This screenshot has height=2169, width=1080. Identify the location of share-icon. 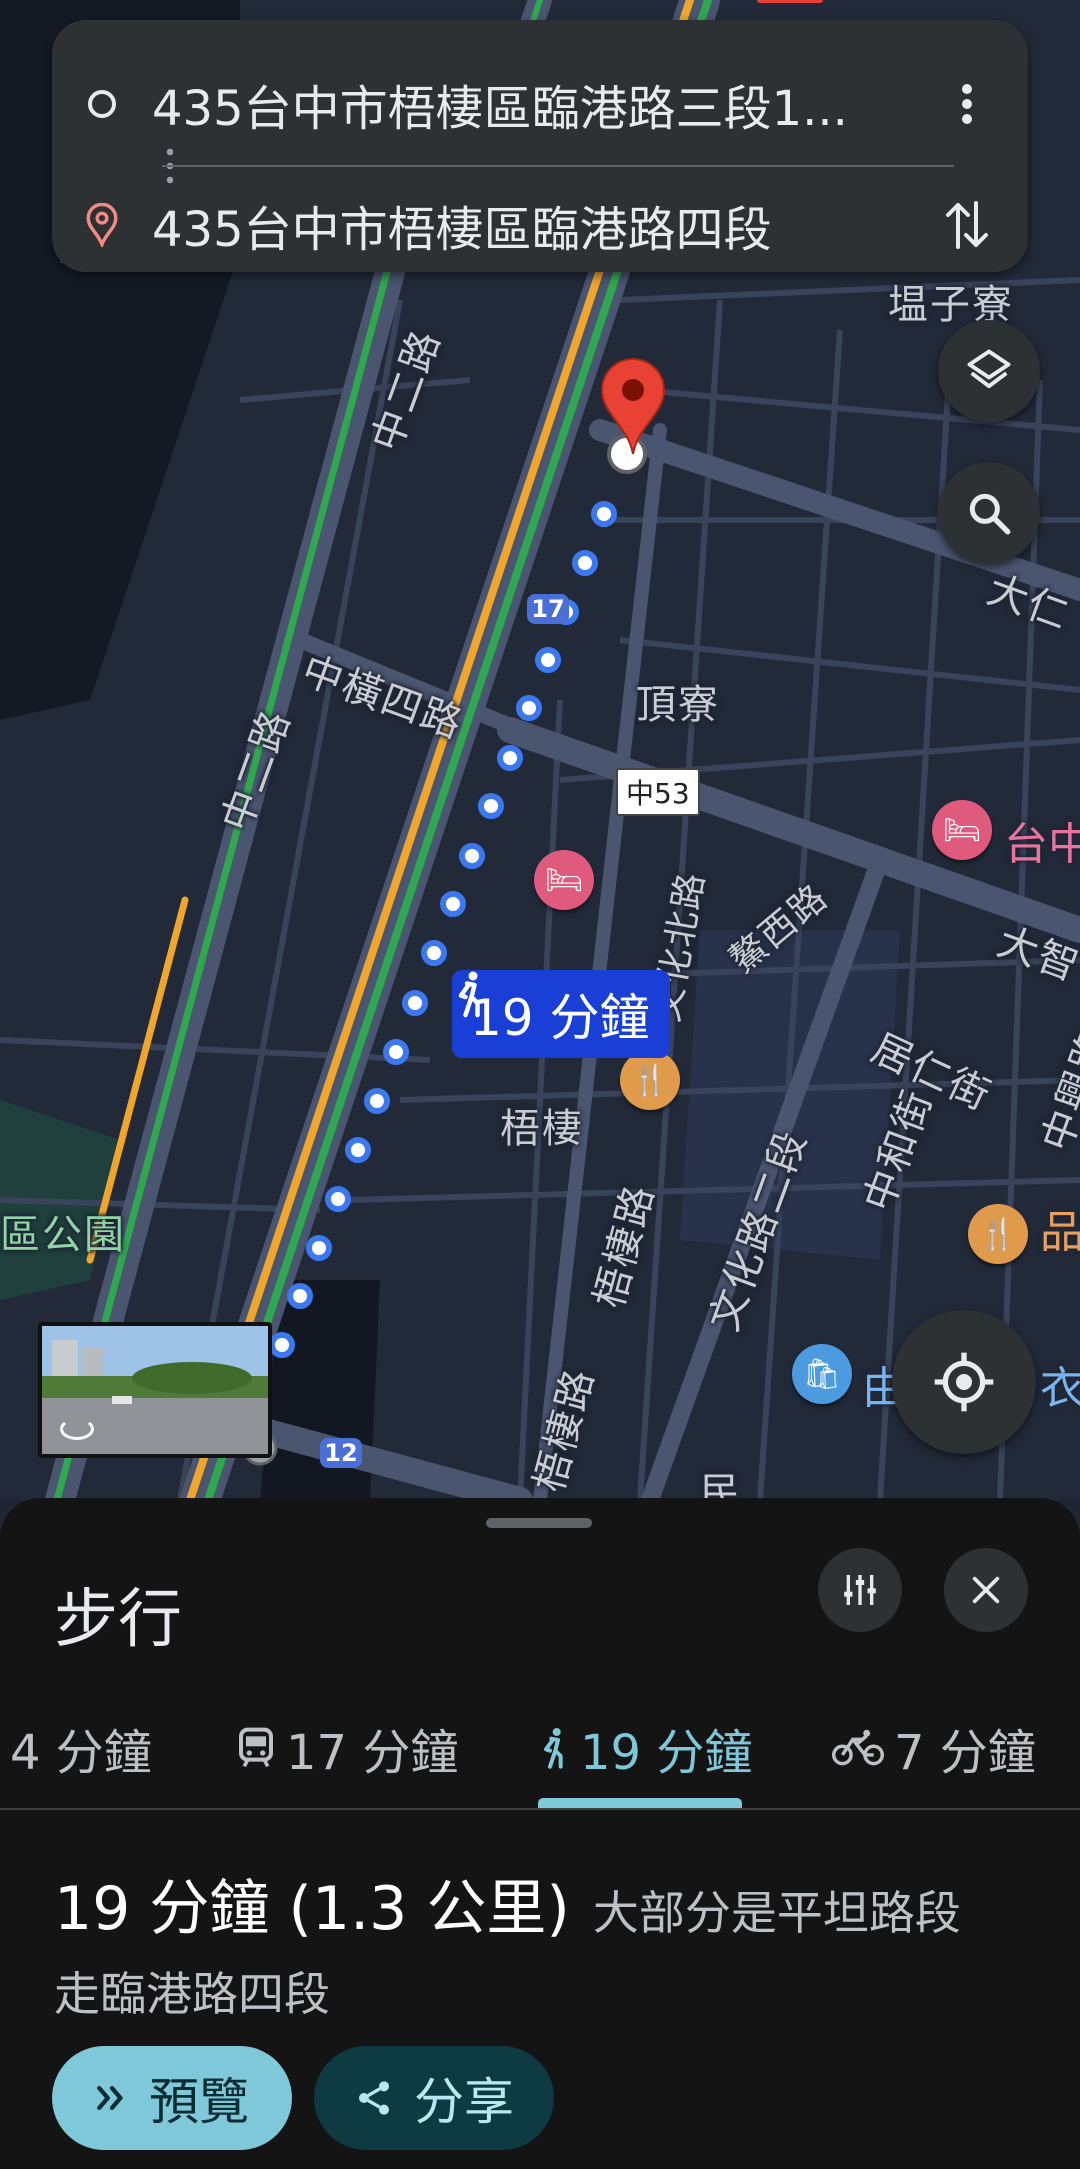
(374, 2098).